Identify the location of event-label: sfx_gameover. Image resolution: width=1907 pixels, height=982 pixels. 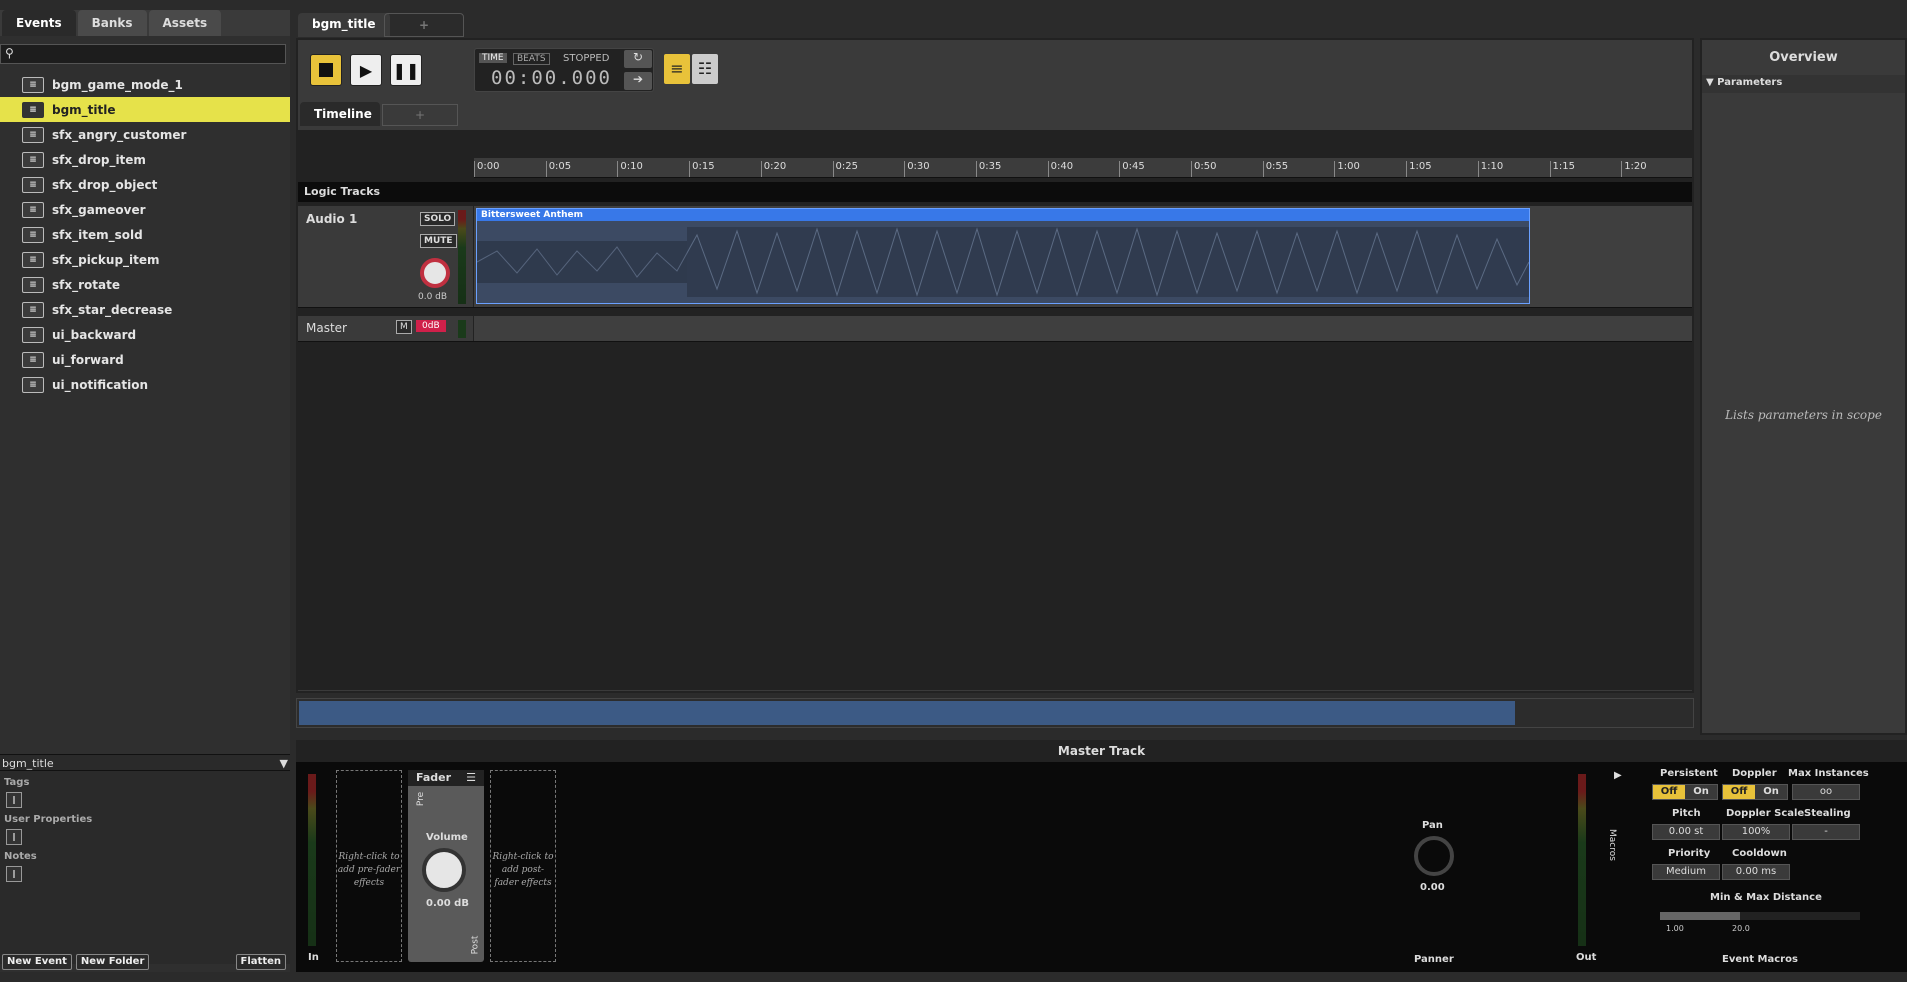
(99, 209).